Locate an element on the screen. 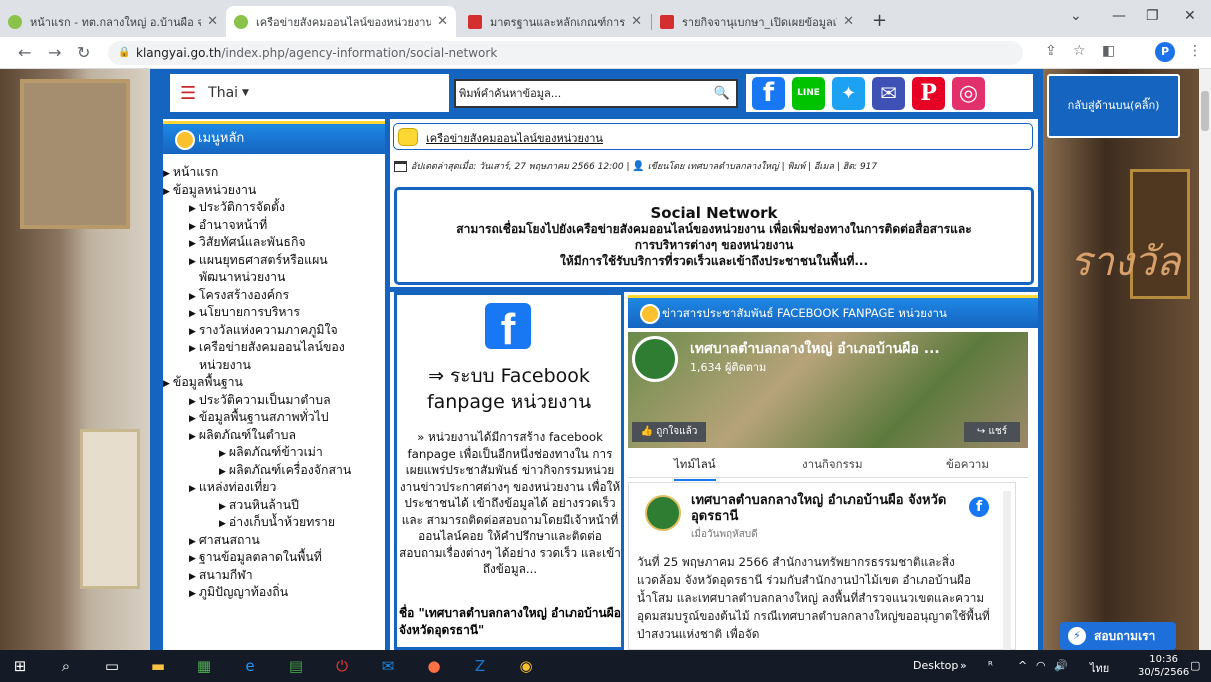 The image size is (1211, 682). twitter-icon: ✦ is located at coordinates (848, 93).